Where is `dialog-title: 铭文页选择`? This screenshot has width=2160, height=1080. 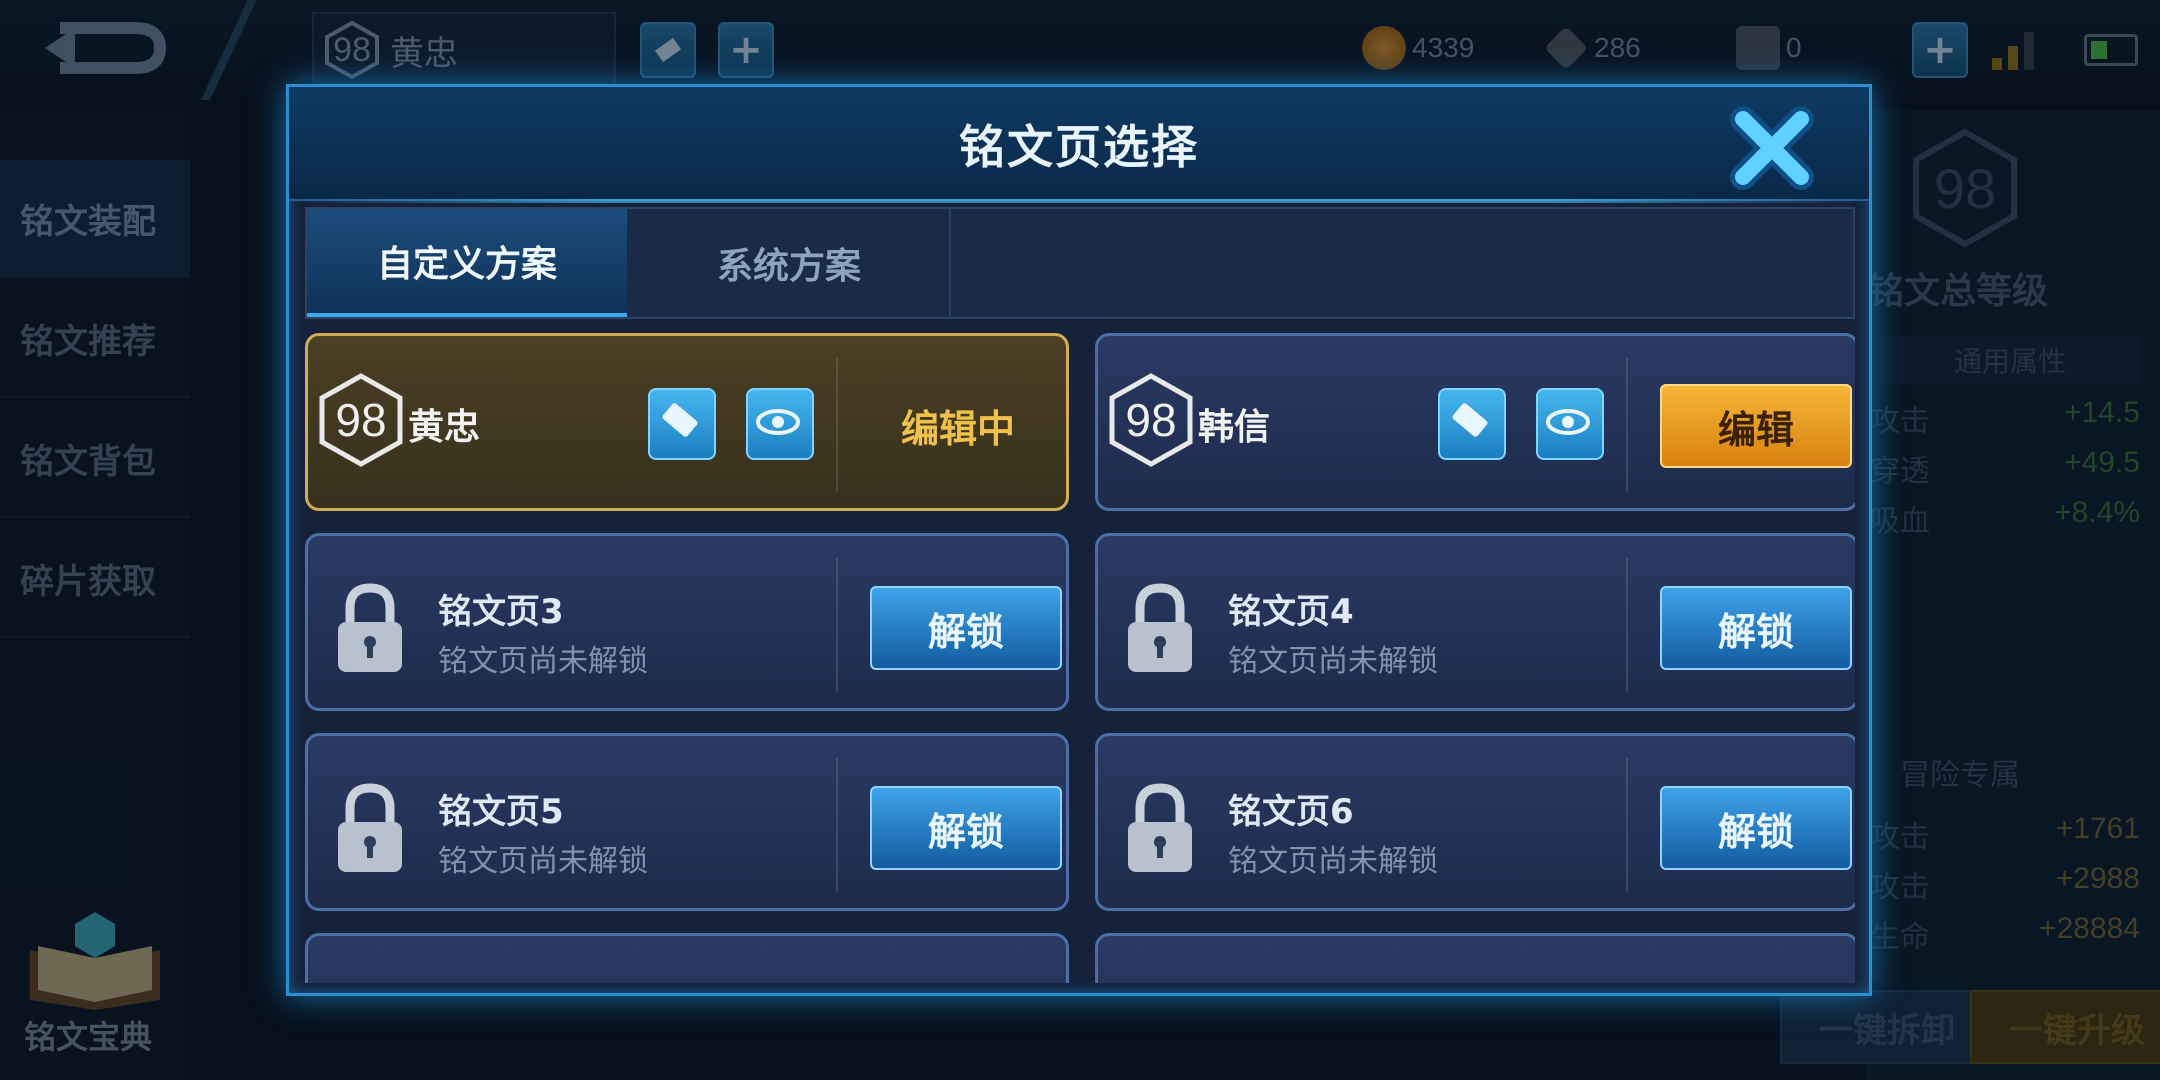 dialog-title: 铭文页选择 is located at coordinates (1079, 147).